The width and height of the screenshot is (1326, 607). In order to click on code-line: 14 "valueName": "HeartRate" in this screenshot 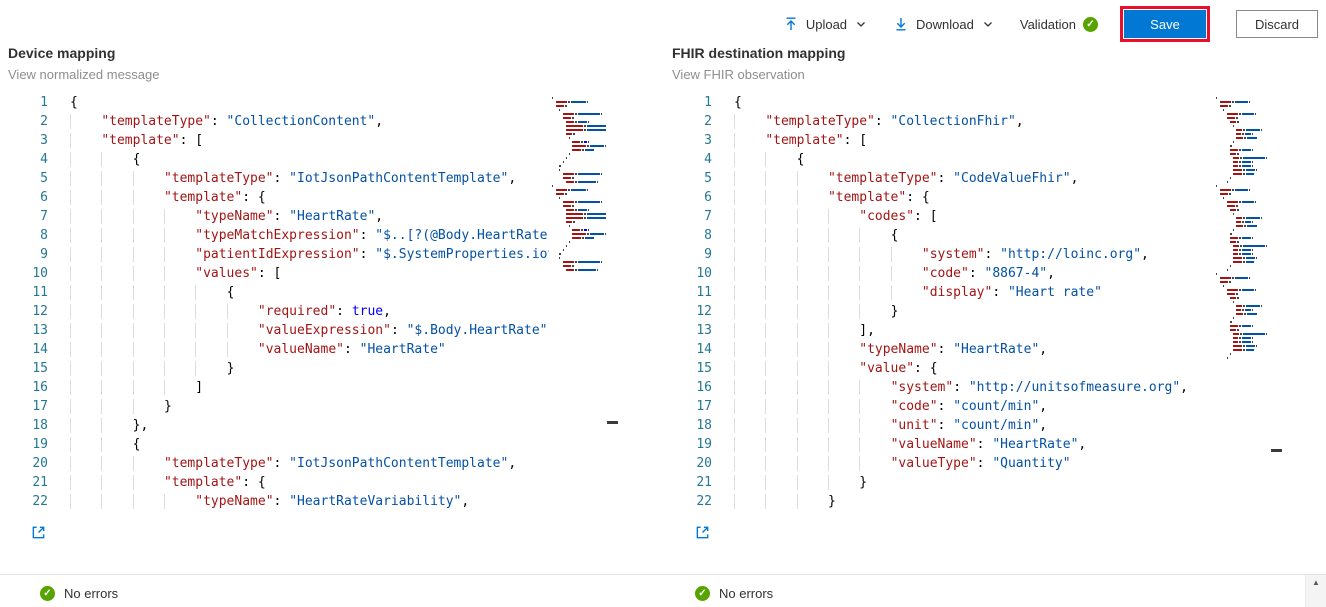, I will do `click(314, 349)`.